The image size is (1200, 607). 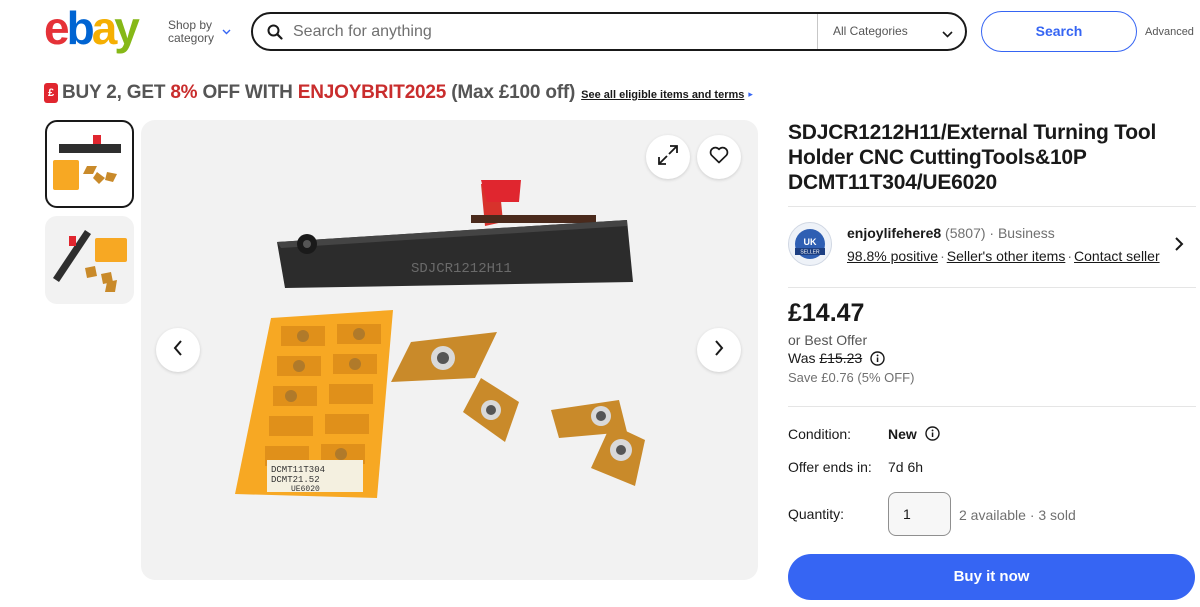 What do you see at coordinates (191, 38) in the screenshot?
I see `shop-by-line2: category` at bounding box center [191, 38].